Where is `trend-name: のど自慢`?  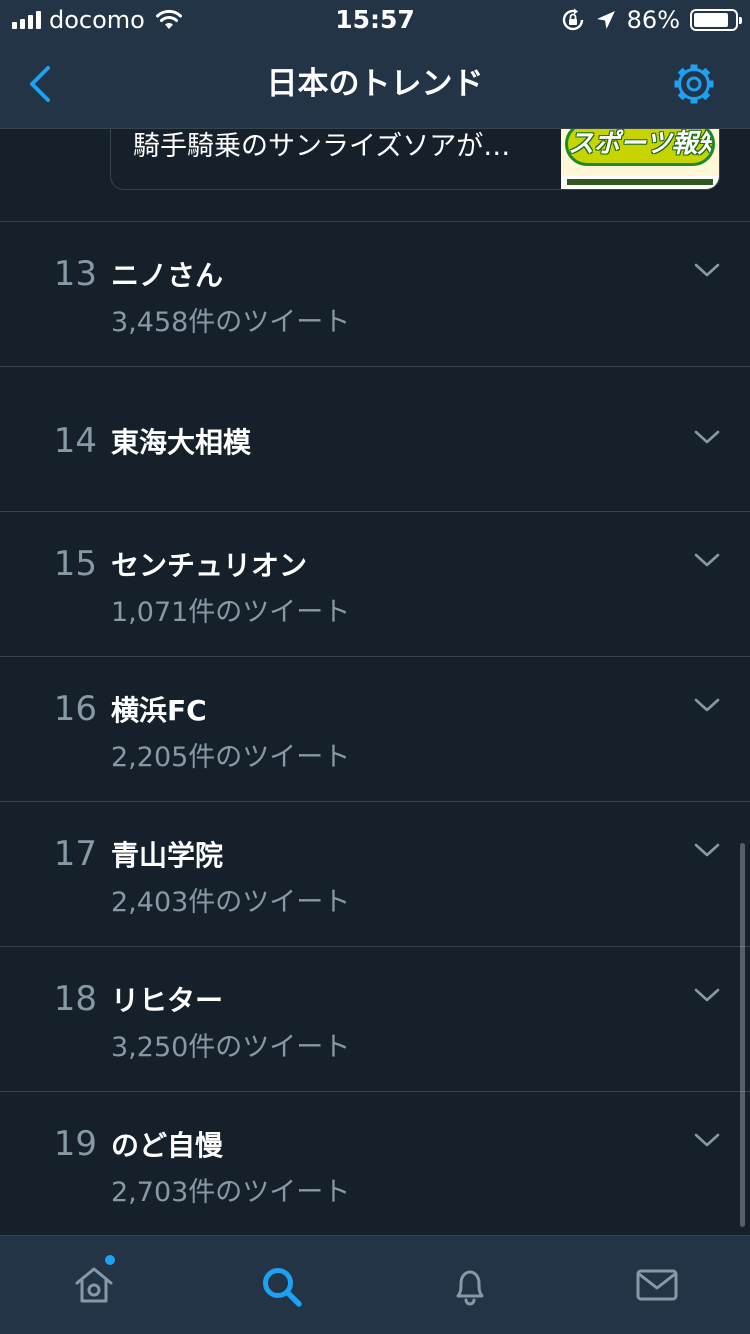
trend-name: のど自慢 is located at coordinates (167, 1145).